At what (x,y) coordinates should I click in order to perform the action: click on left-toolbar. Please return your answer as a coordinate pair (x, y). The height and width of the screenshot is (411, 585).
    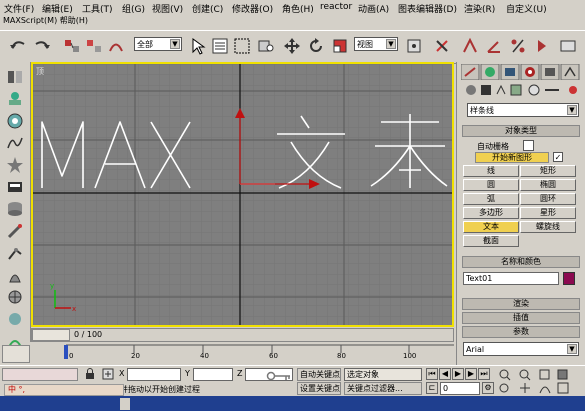
    Looking at the image, I should click on (15, 205).